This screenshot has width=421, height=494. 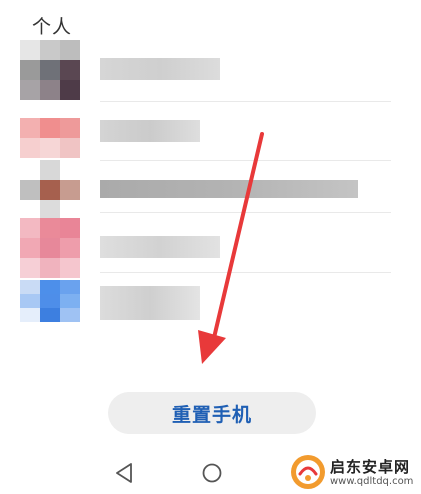 What do you see at coordinates (124, 473) in the screenshot?
I see `back-triangle-icon` at bounding box center [124, 473].